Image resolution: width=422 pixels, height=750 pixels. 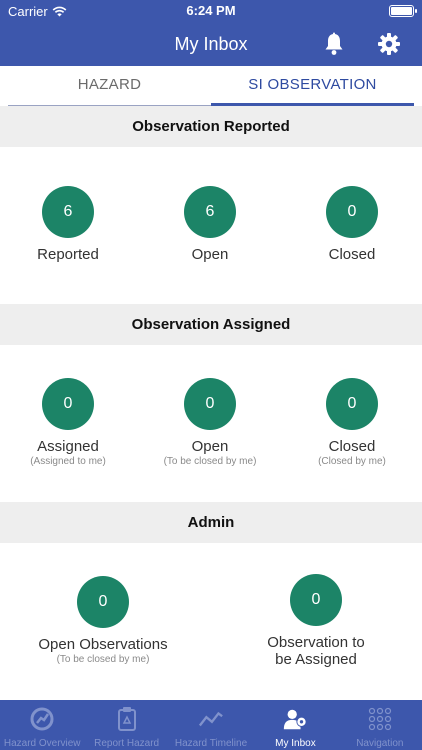 I want to click on stat-sublabel: (Assigned to me), so click(x=68, y=461).